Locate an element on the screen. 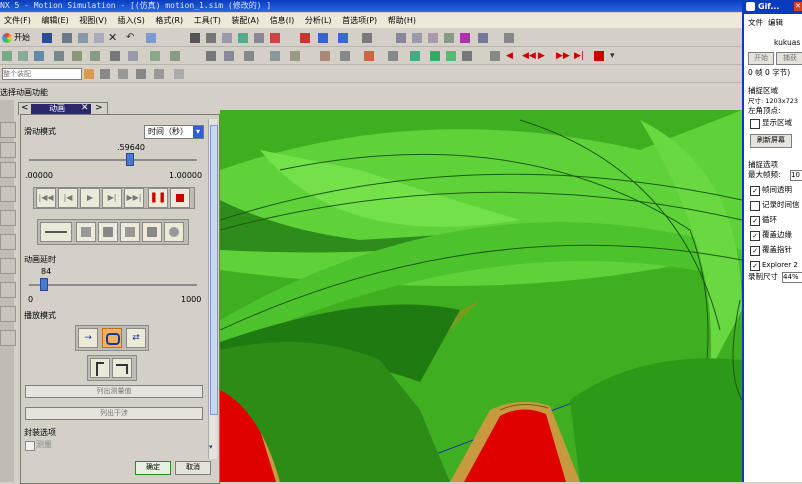  cloud-icon is located at coordinates (179, 74).